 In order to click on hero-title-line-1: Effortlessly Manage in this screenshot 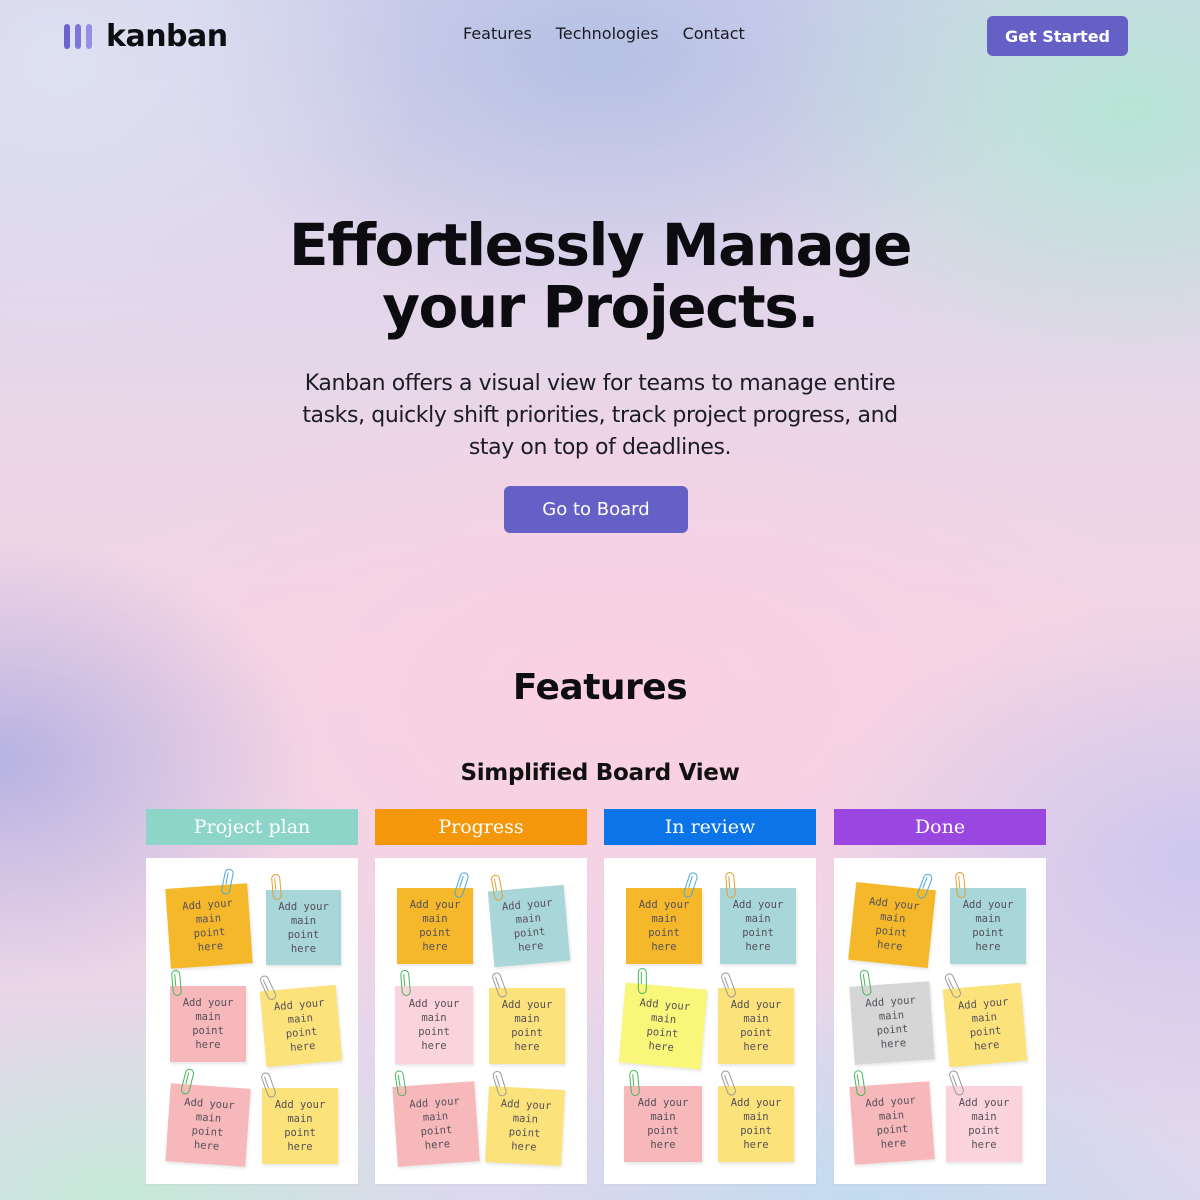, I will do `click(600, 245)`.